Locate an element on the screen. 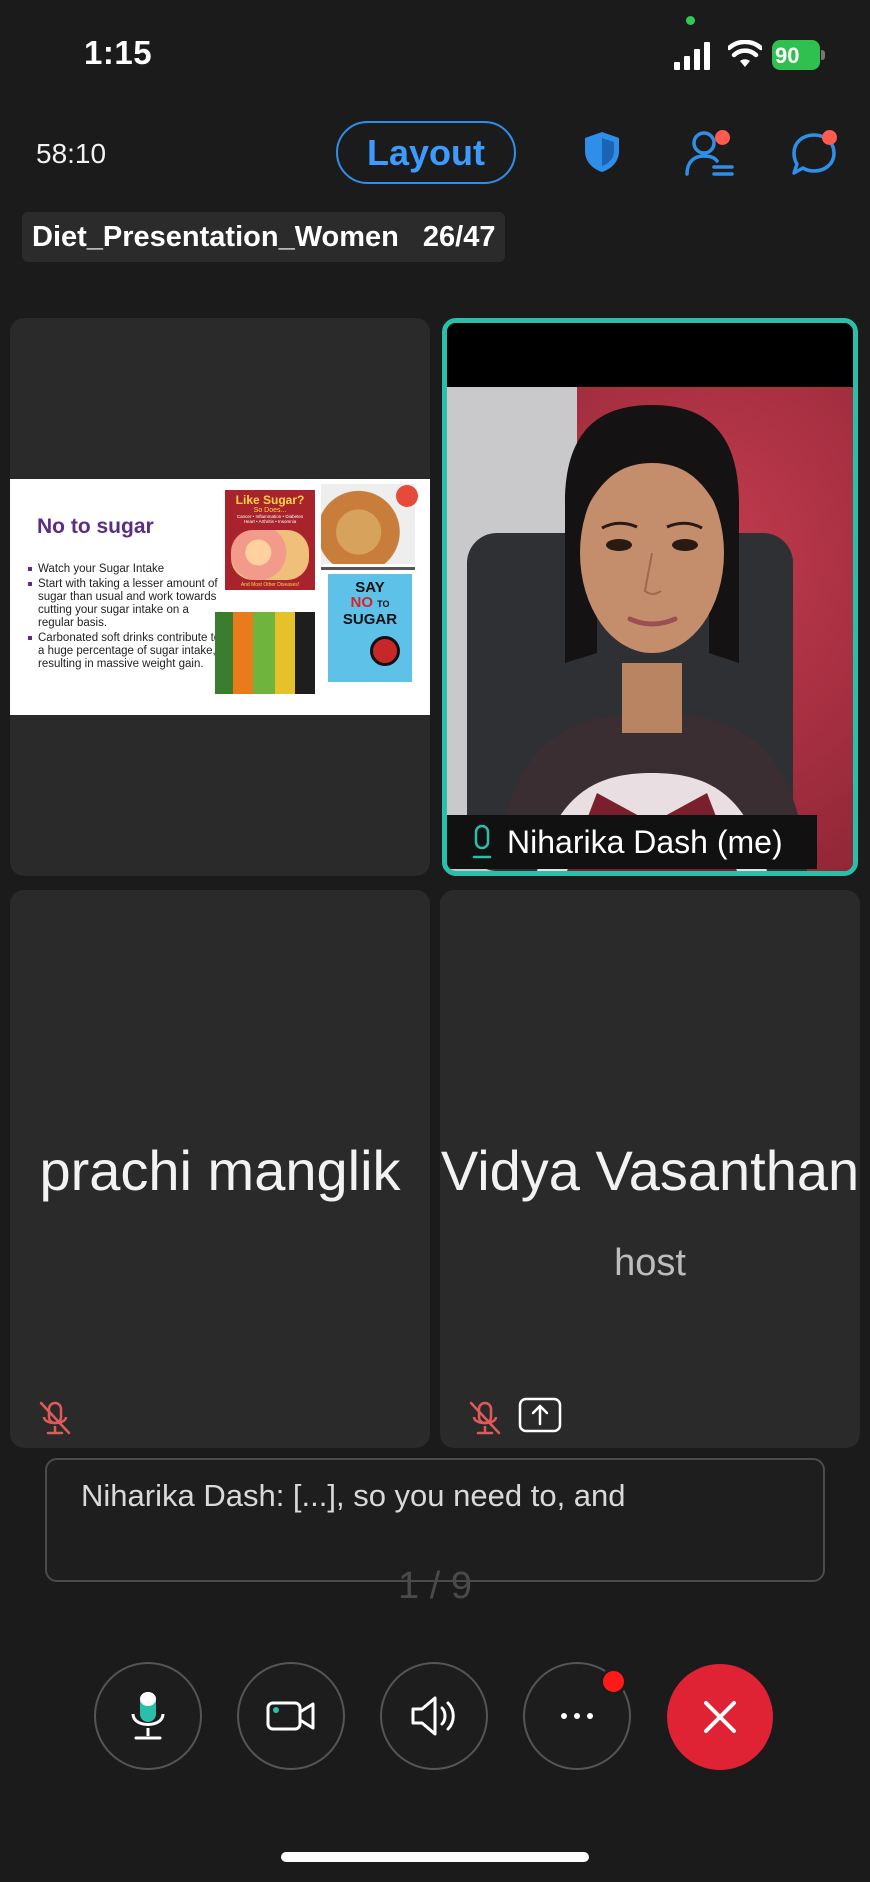  microphone-on-icon is located at coordinates (482, 841).